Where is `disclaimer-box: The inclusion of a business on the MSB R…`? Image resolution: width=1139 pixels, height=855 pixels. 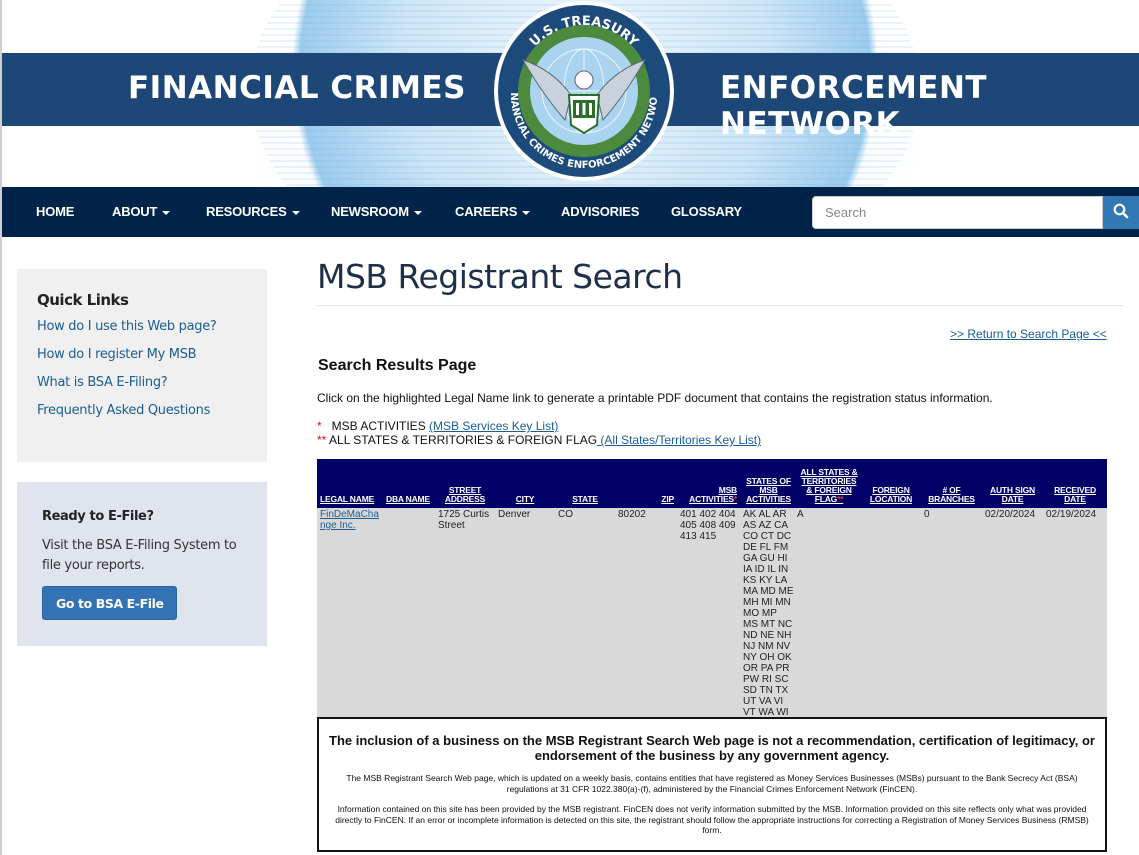 disclaimer-box: The inclusion of a business on the MSB R… is located at coordinates (712, 784).